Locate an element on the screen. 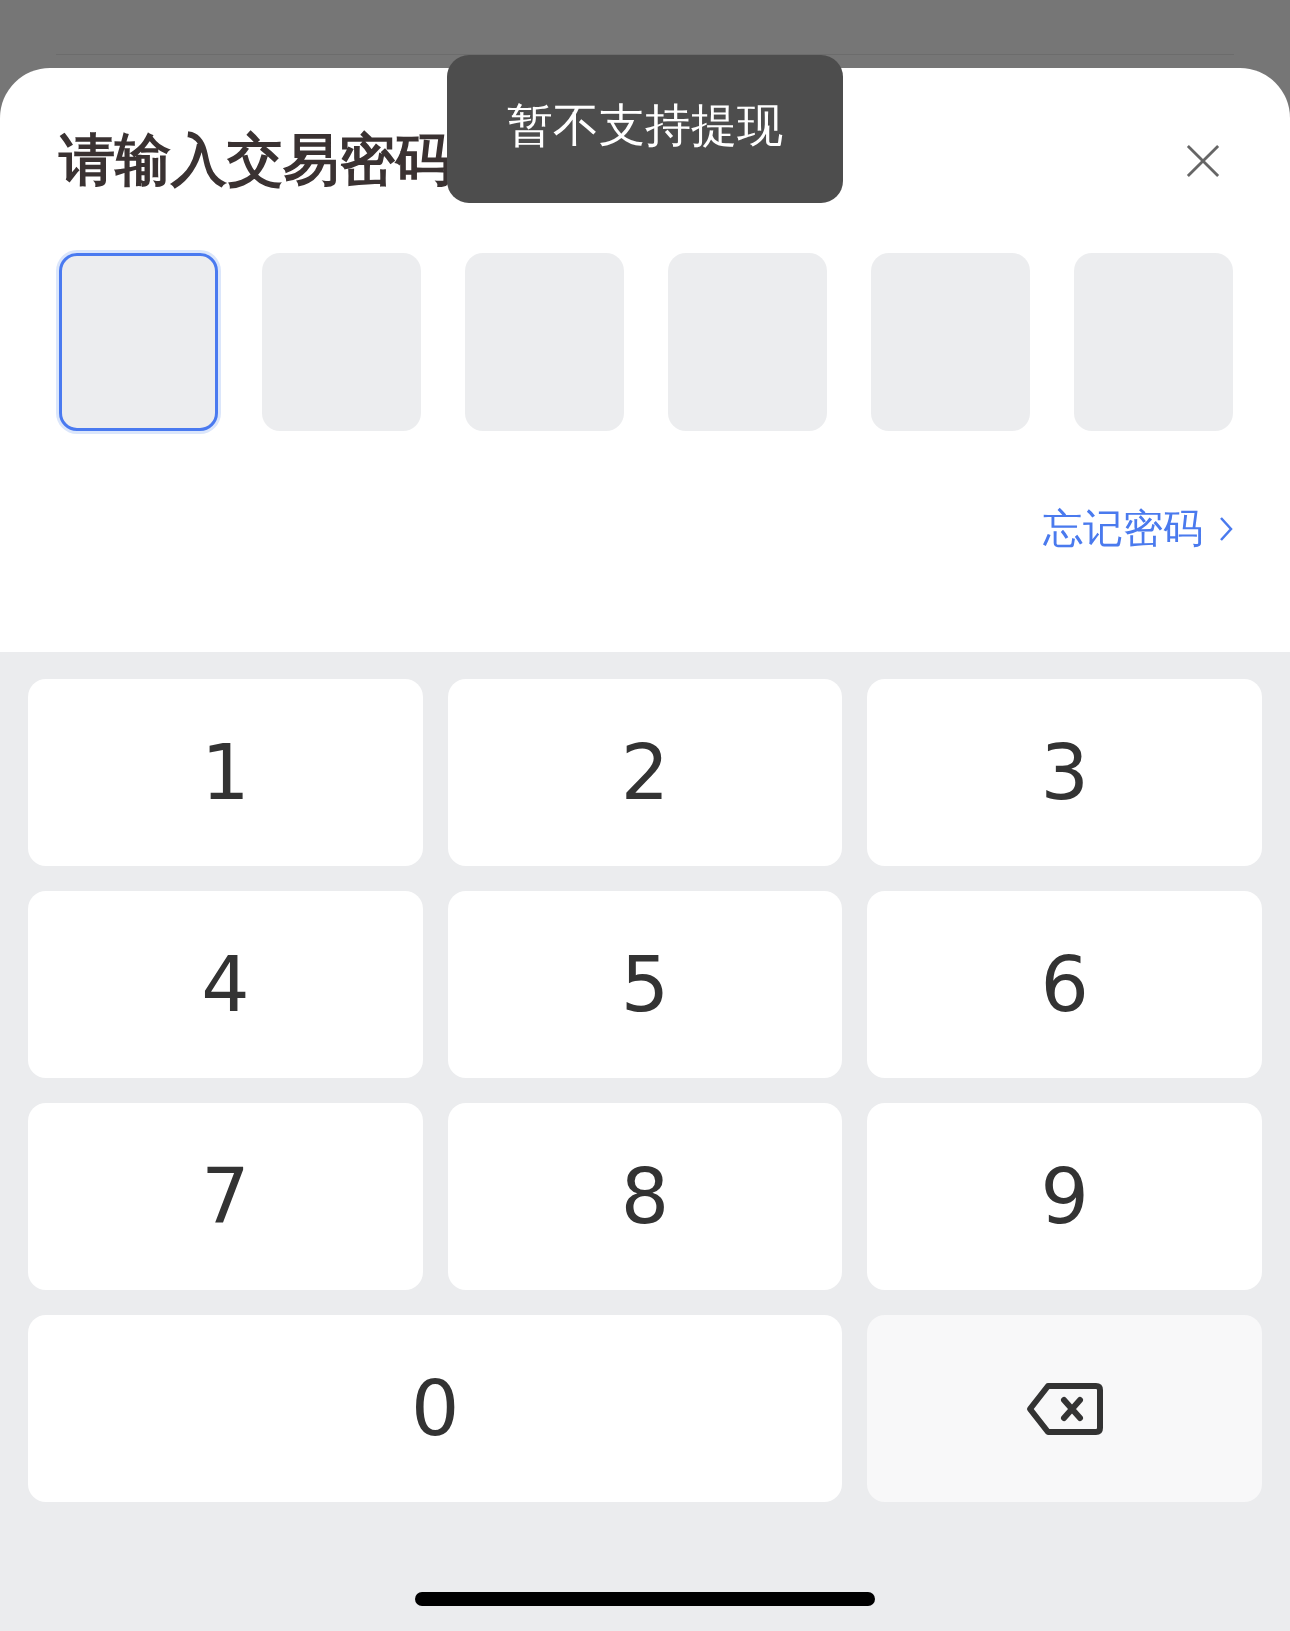  digit-key: 9 is located at coordinates (1064, 1196).